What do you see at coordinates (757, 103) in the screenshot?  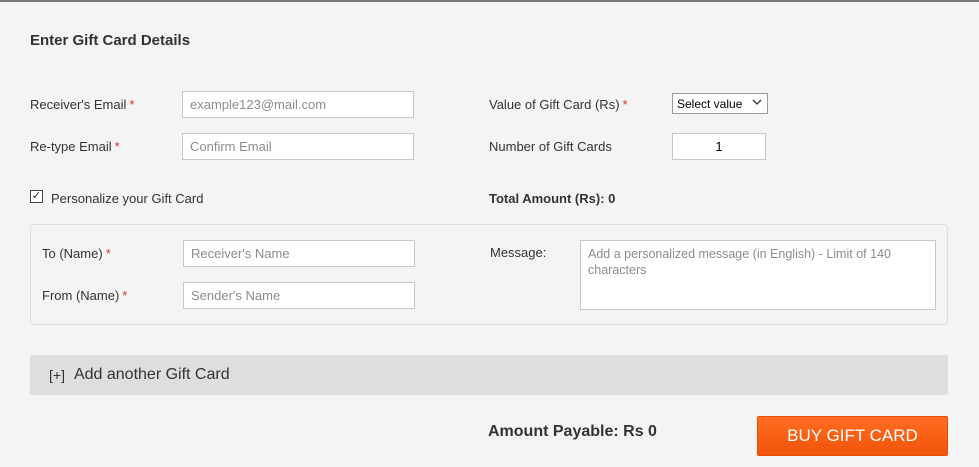 I see `chevron-down-icon` at bounding box center [757, 103].